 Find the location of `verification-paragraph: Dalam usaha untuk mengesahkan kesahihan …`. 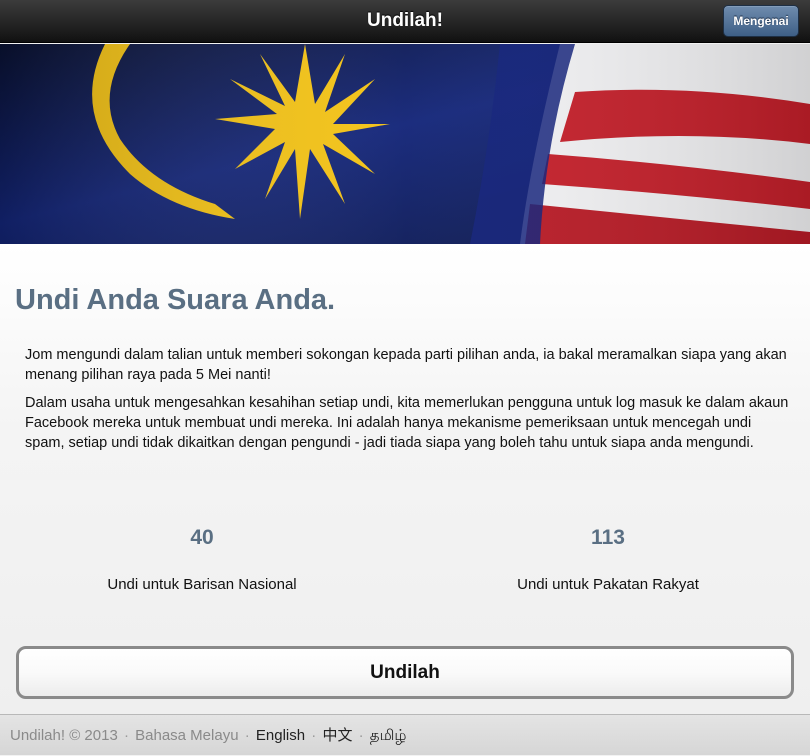

verification-paragraph: Dalam usaha untuk mengesahkan kesahihan … is located at coordinates (407, 423).